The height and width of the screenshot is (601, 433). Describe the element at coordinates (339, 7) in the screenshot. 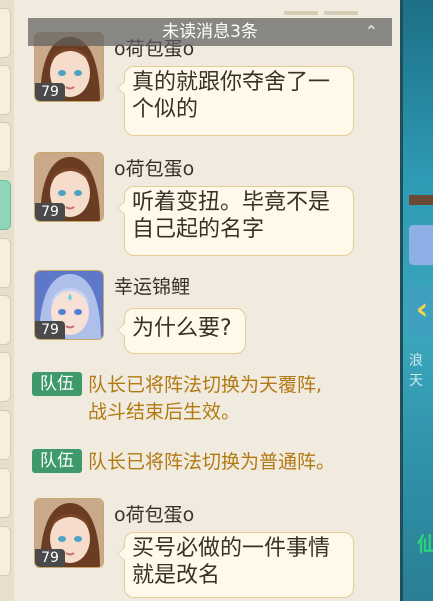

I see `top-tab-stubs` at that location.